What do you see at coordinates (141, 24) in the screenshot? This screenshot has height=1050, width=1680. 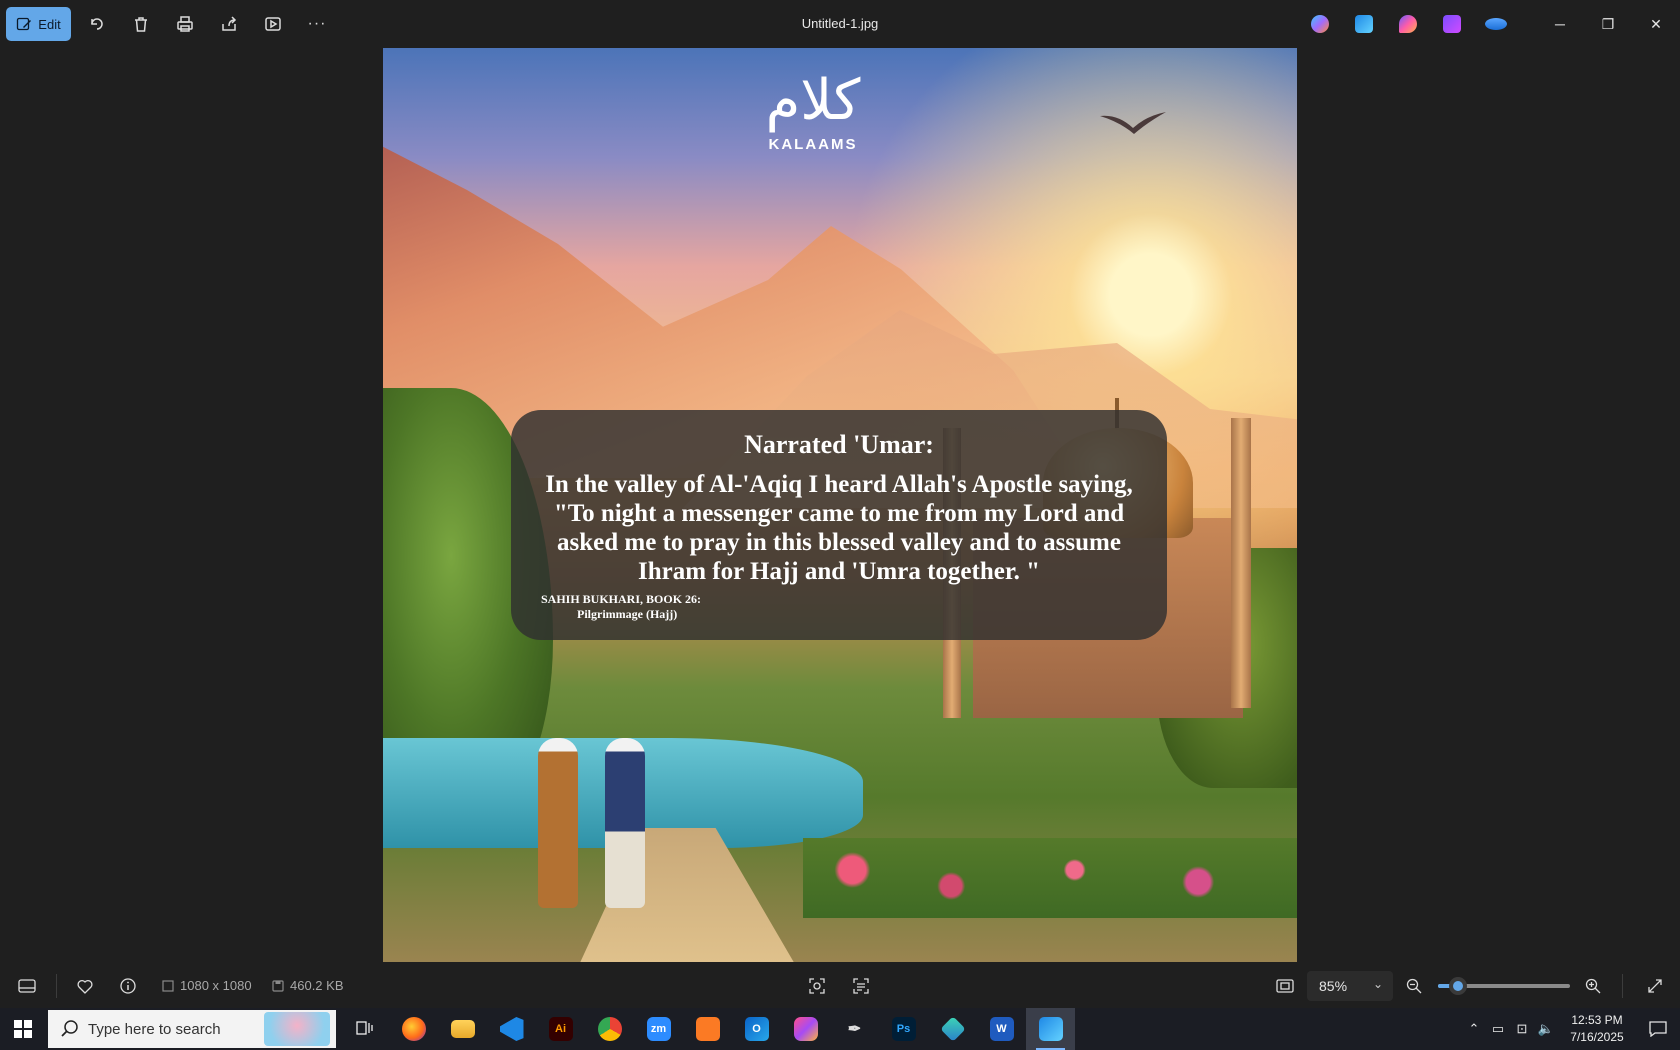 I see `delete-button` at bounding box center [141, 24].